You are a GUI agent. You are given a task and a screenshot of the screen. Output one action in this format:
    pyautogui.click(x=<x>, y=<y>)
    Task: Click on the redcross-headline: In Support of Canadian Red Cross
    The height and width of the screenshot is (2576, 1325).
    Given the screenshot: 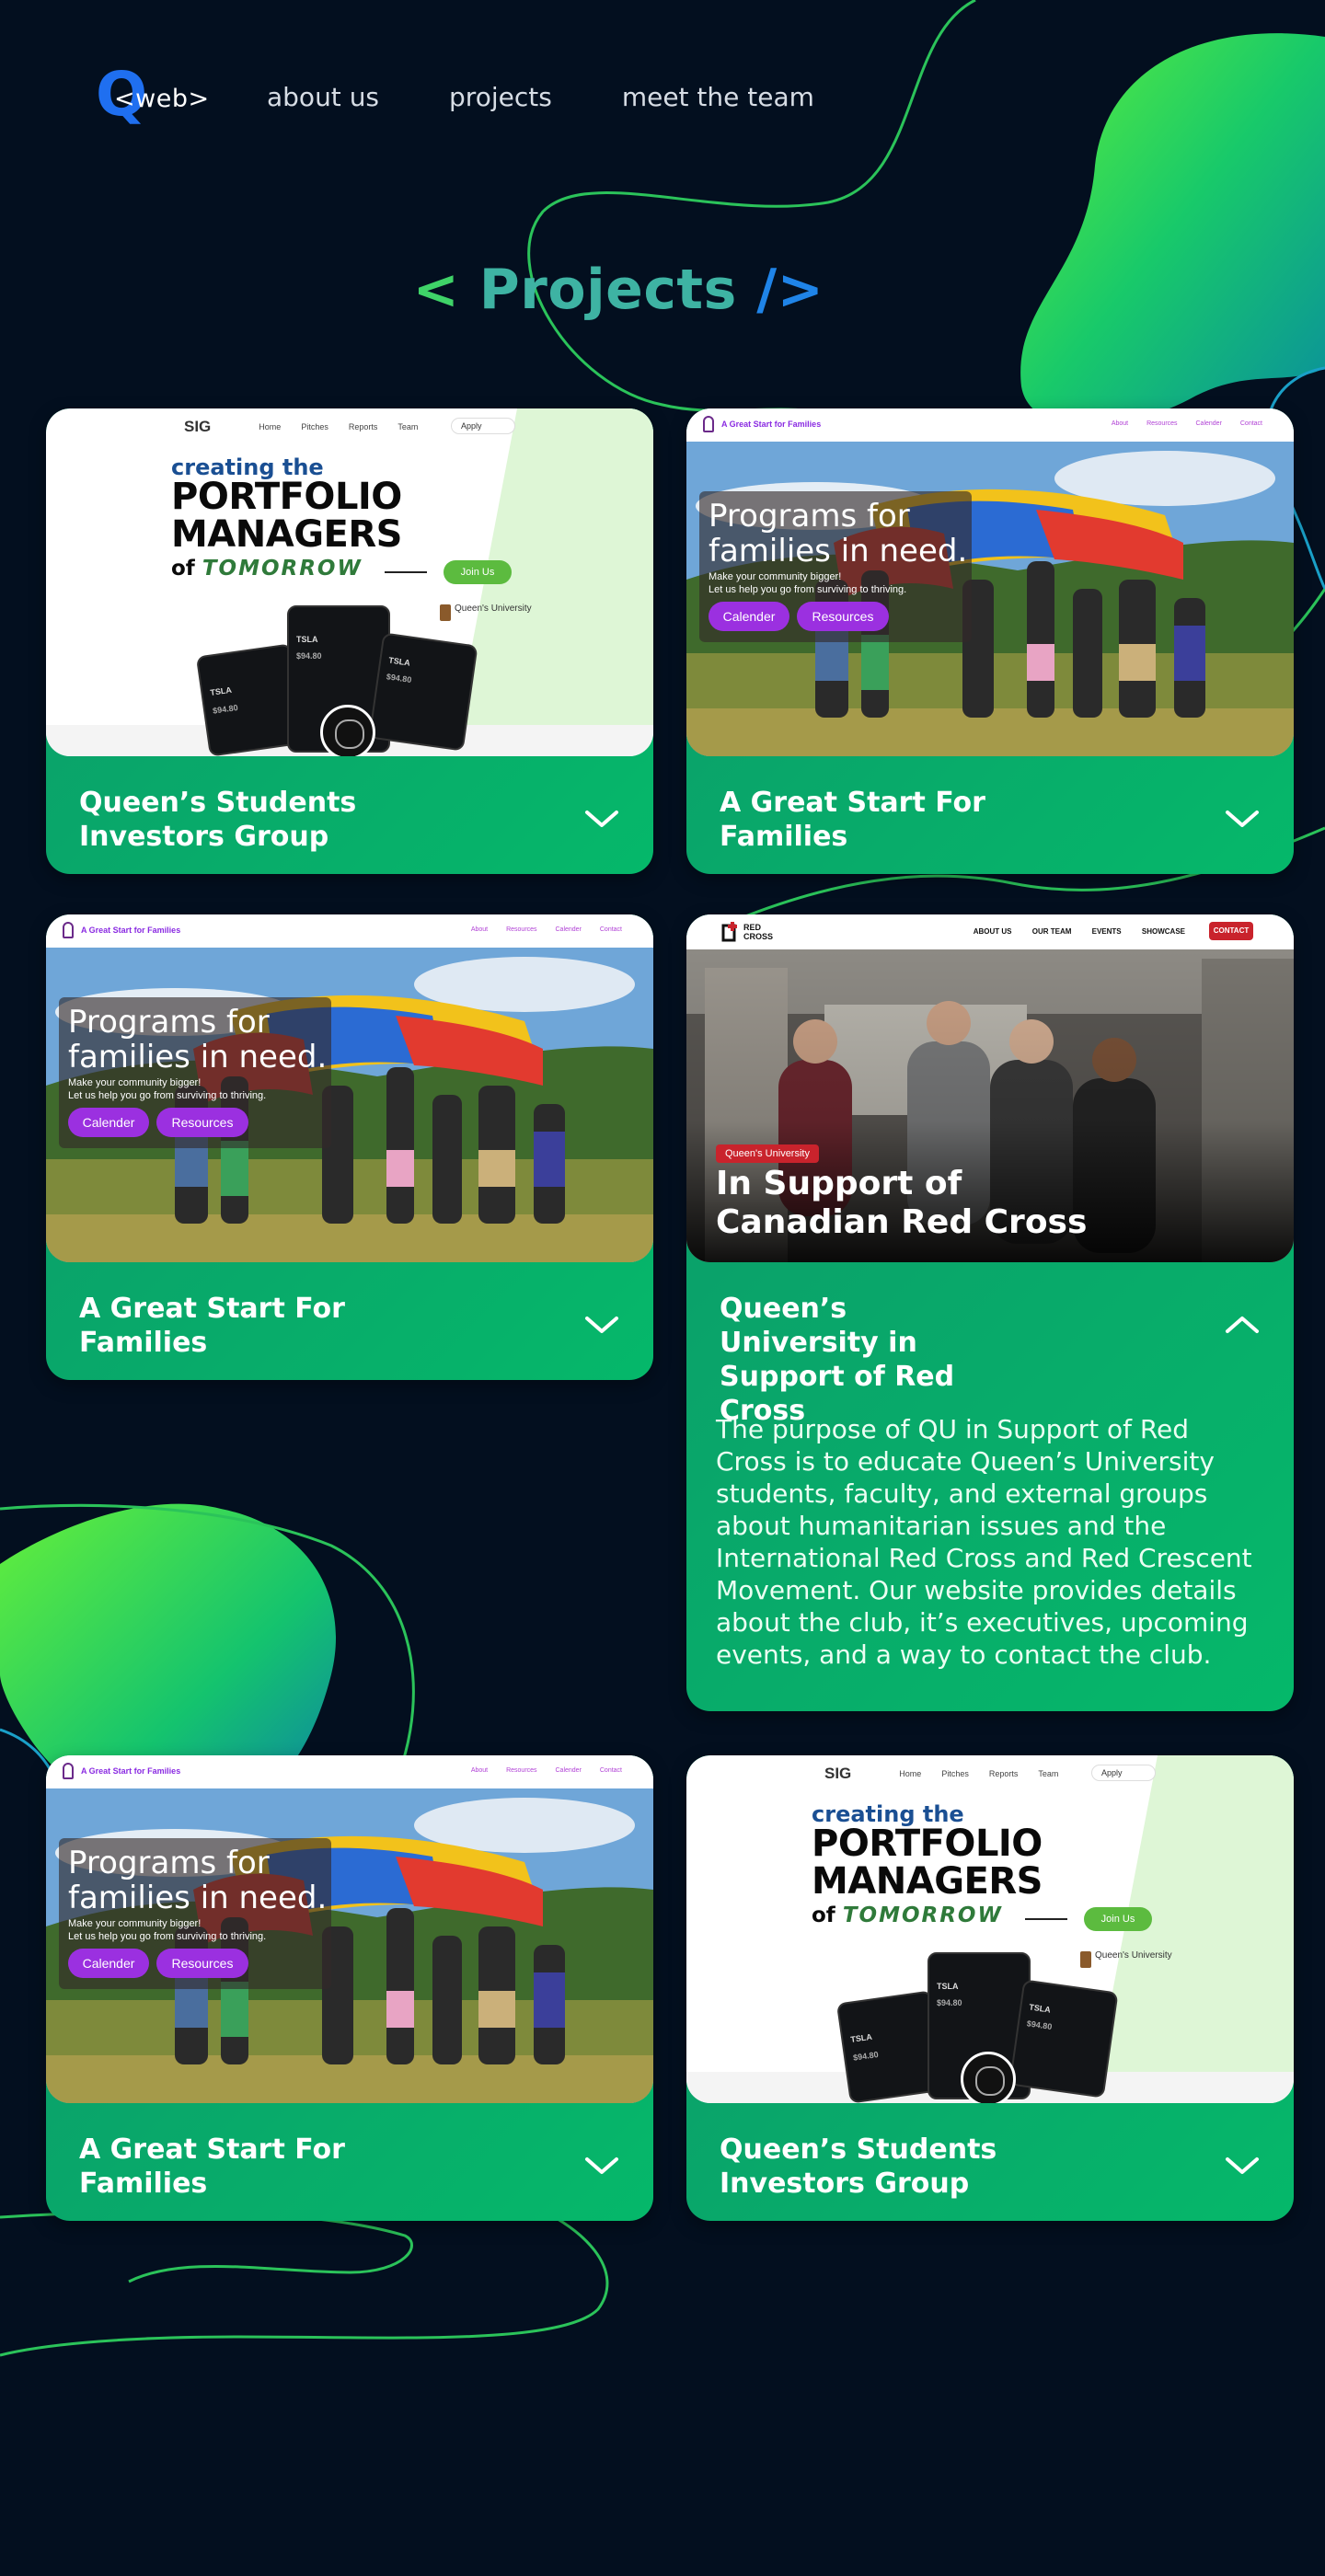 What is the action you would take?
    pyautogui.click(x=901, y=1203)
    